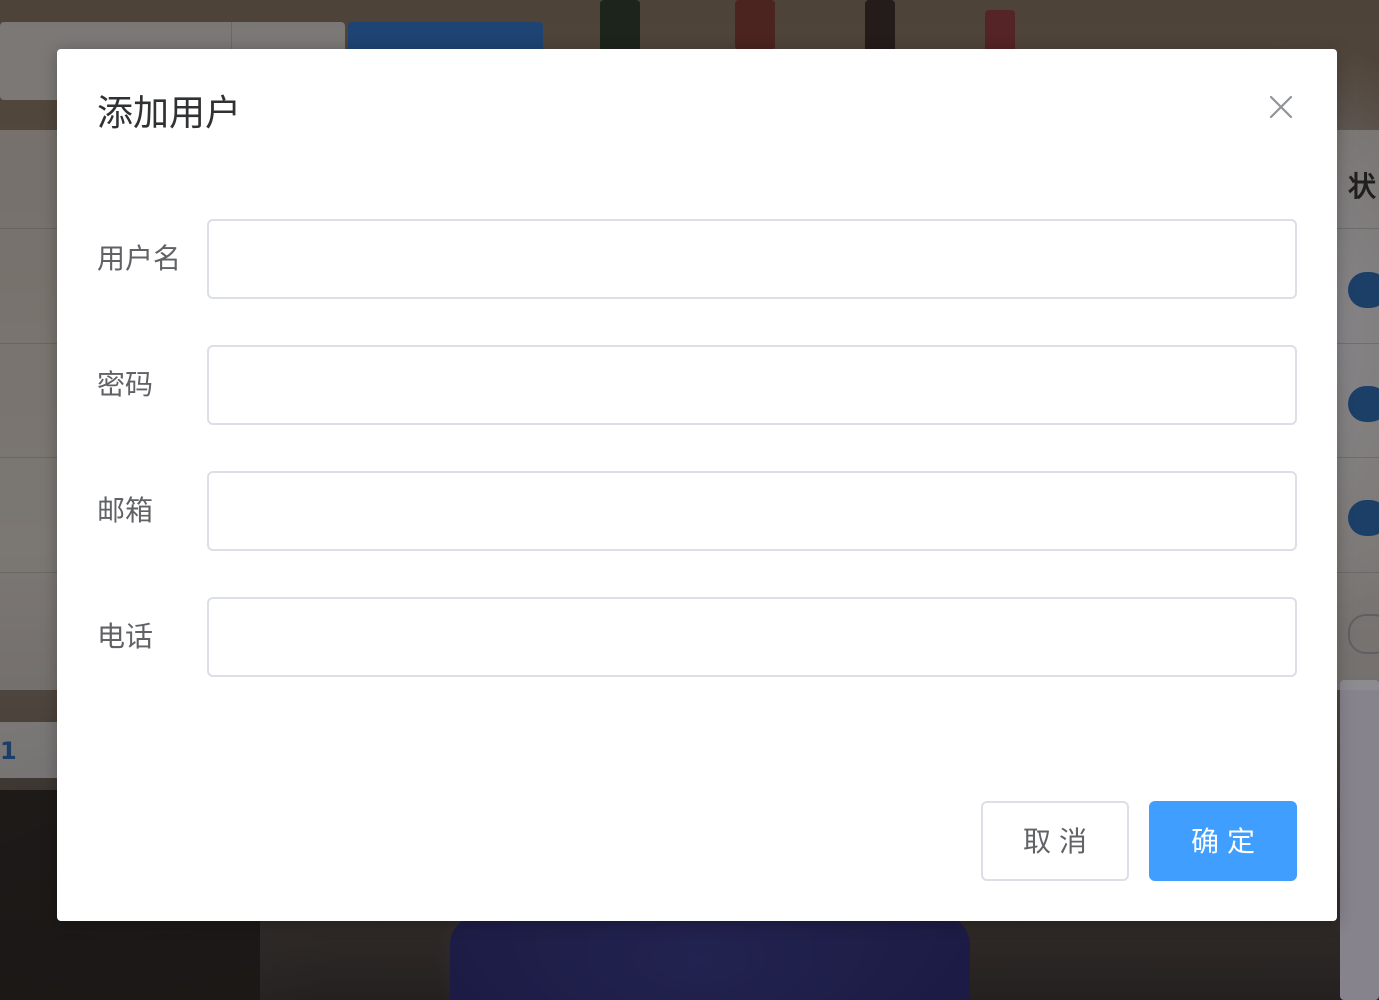 This screenshot has height=1000, width=1379. I want to click on phone-input, so click(752, 637).